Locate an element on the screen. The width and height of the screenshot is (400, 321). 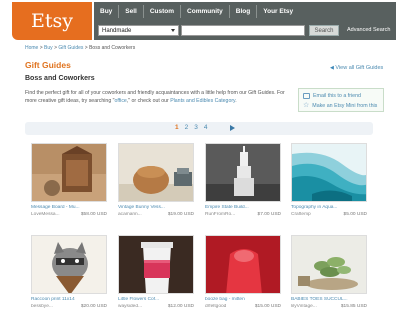
office-search-link: office is located at coordinates (121, 101).